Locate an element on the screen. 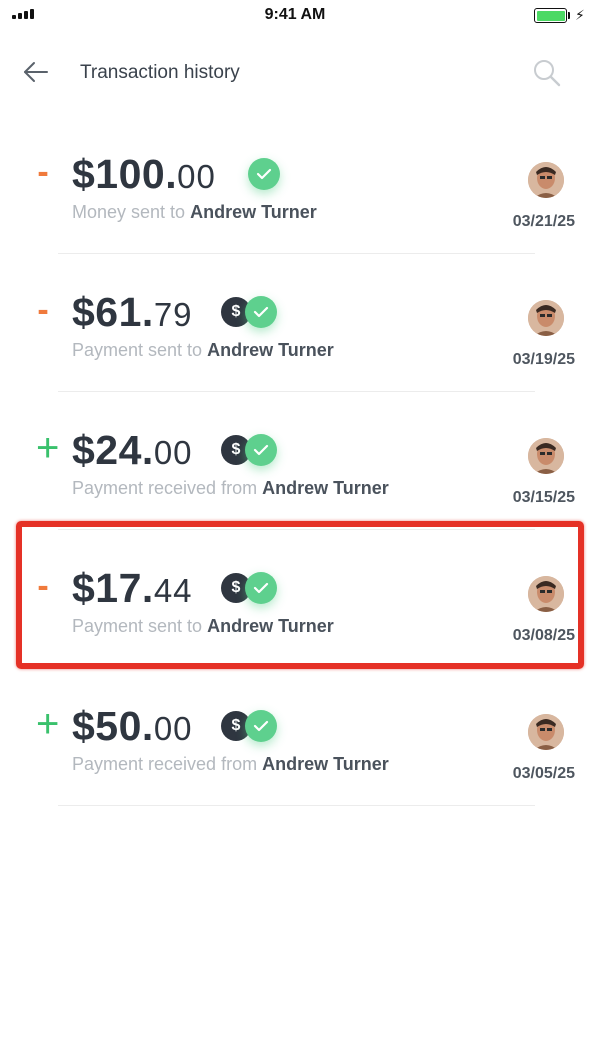 The image size is (590, 1050). battery-icon is located at coordinates (550, 15).